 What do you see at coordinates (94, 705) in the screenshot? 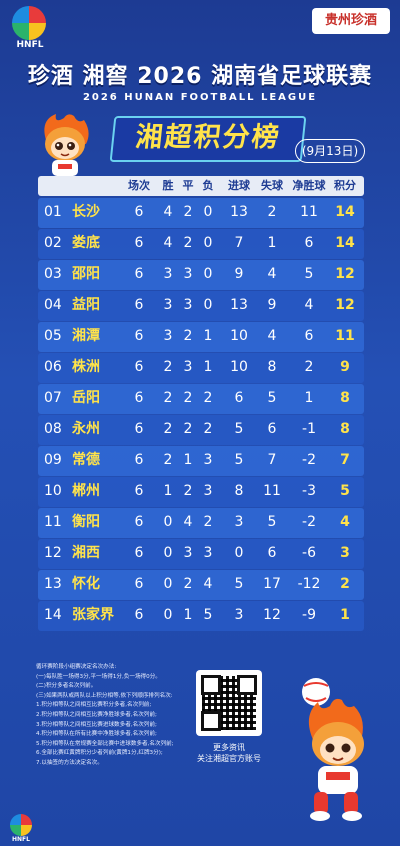
I see `rule-line: 1.积分相等队之间相互比赛积分多者,名次列前;` at bounding box center [94, 705].